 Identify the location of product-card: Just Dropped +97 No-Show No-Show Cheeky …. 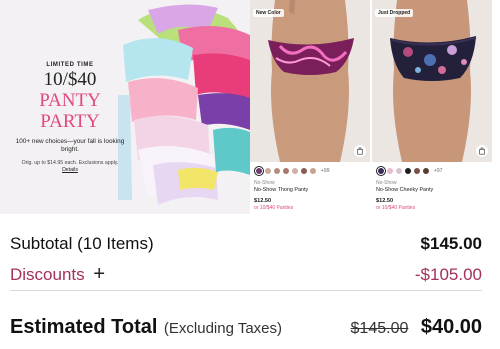
(432, 107).